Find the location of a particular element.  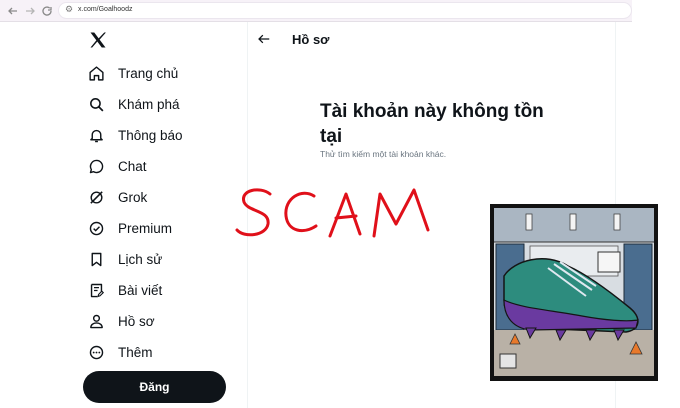

scam-annotation is located at coordinates (334, 215).